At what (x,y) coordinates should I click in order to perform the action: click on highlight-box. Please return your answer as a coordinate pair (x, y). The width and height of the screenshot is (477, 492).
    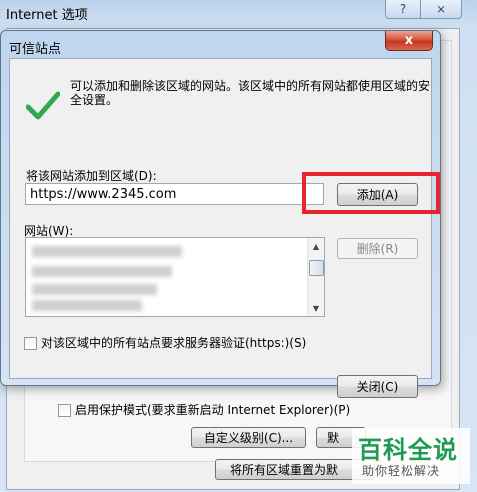
    Looking at the image, I should click on (371, 193).